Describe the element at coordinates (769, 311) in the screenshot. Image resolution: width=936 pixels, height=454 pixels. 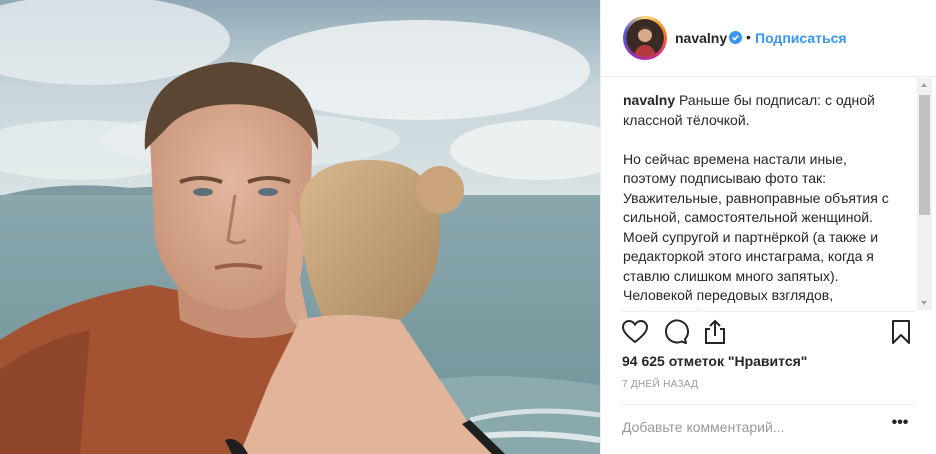
I see `actions-divider` at that location.